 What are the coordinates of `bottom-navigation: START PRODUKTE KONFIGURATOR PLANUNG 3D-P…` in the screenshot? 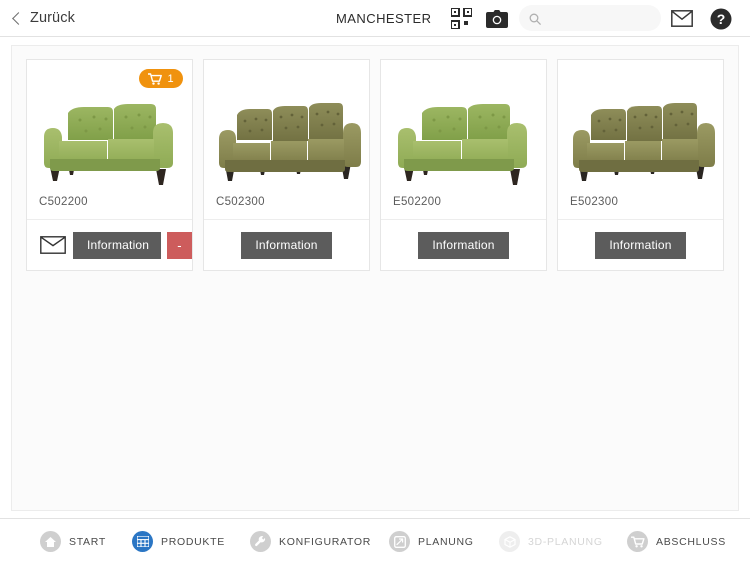 It's located at (375, 540).